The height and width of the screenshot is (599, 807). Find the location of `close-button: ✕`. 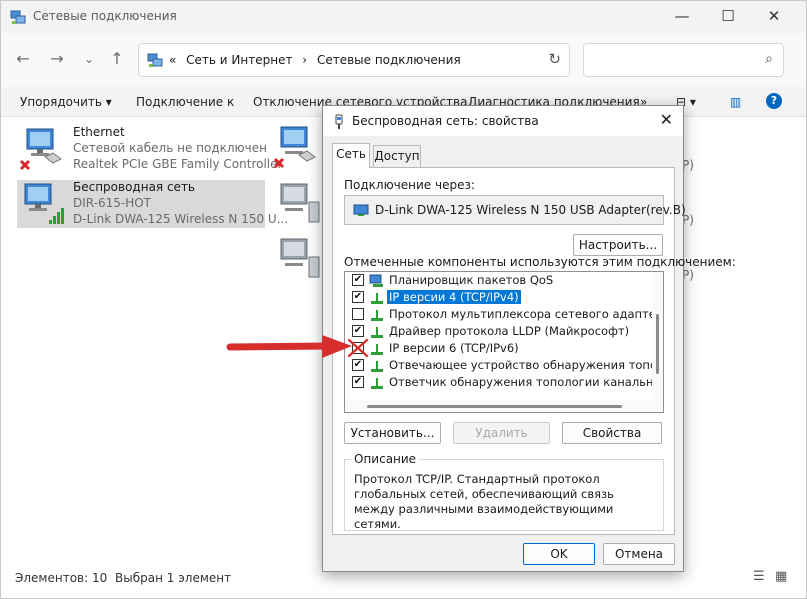

close-button: ✕ is located at coordinates (774, 17).